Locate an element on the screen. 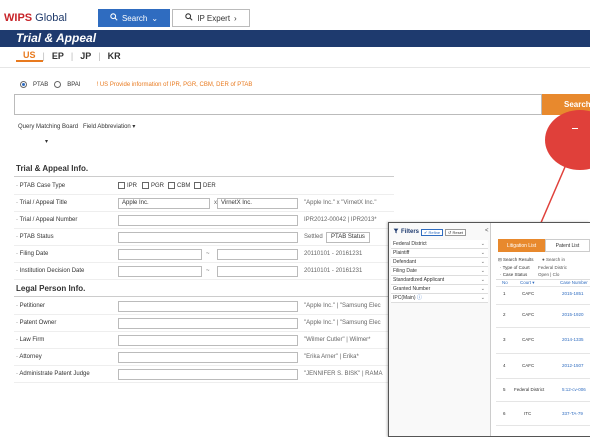  radio-ptab-label: PTAB is located at coordinates (41, 84).